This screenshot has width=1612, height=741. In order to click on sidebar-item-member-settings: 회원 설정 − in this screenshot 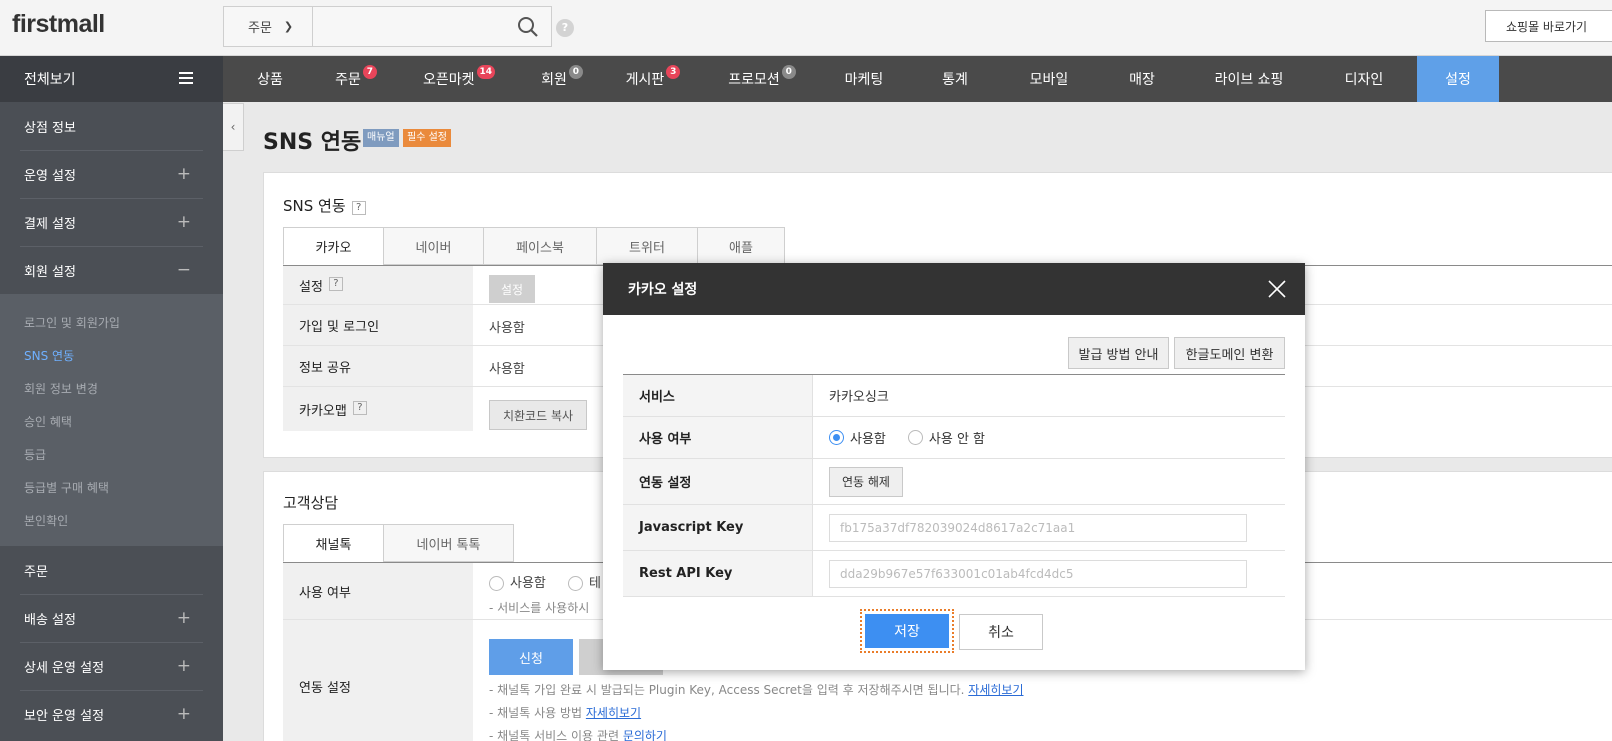, I will do `click(111, 270)`.